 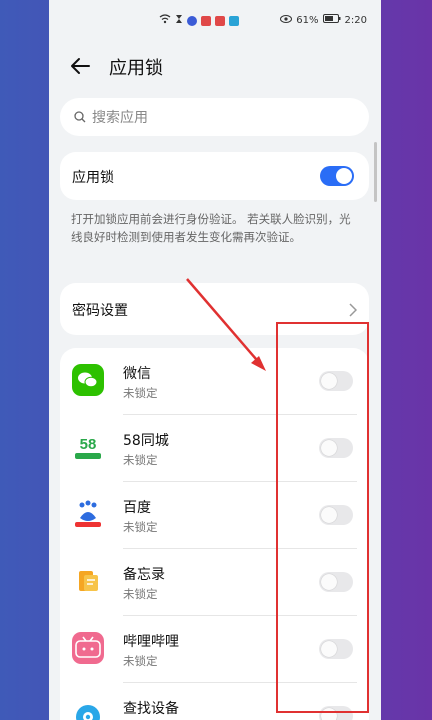 I want to click on app-lock-label: 应用锁, so click(x=93, y=178).